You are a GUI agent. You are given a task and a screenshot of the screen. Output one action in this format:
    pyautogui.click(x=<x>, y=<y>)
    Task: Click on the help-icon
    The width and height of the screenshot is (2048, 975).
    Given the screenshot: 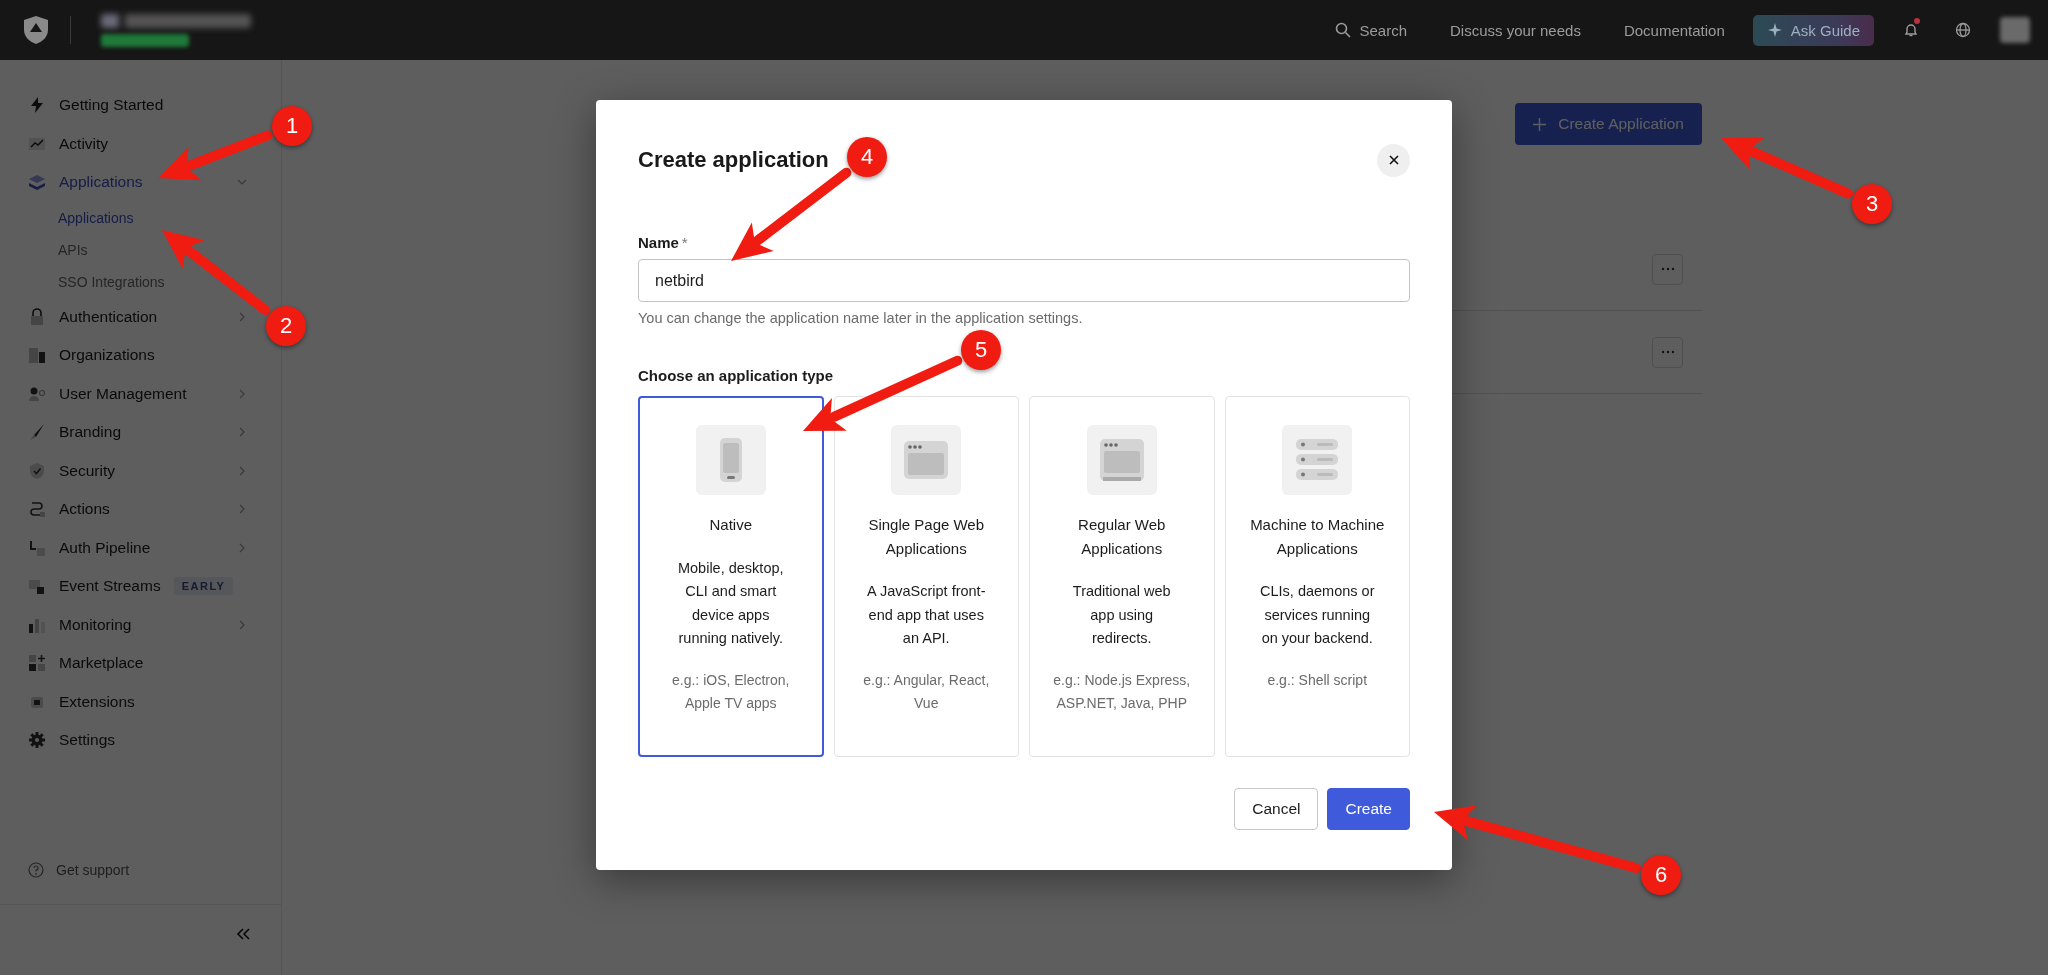 What is the action you would take?
    pyautogui.click(x=36, y=870)
    